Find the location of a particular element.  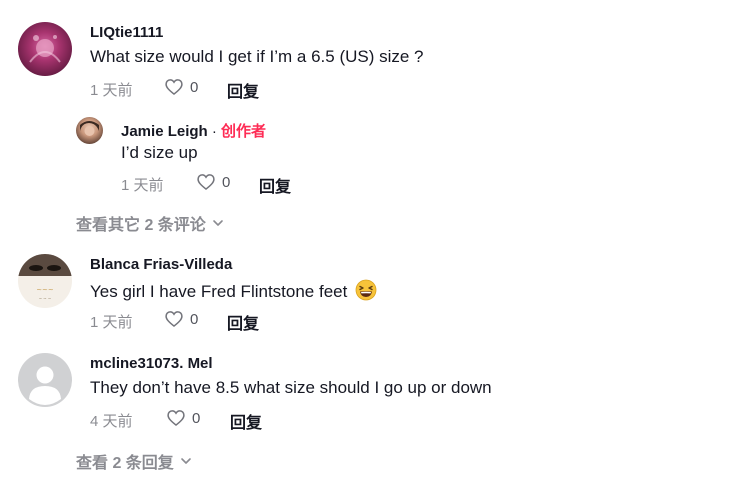

comment-timestamp: 4 天前 is located at coordinates (111, 421).